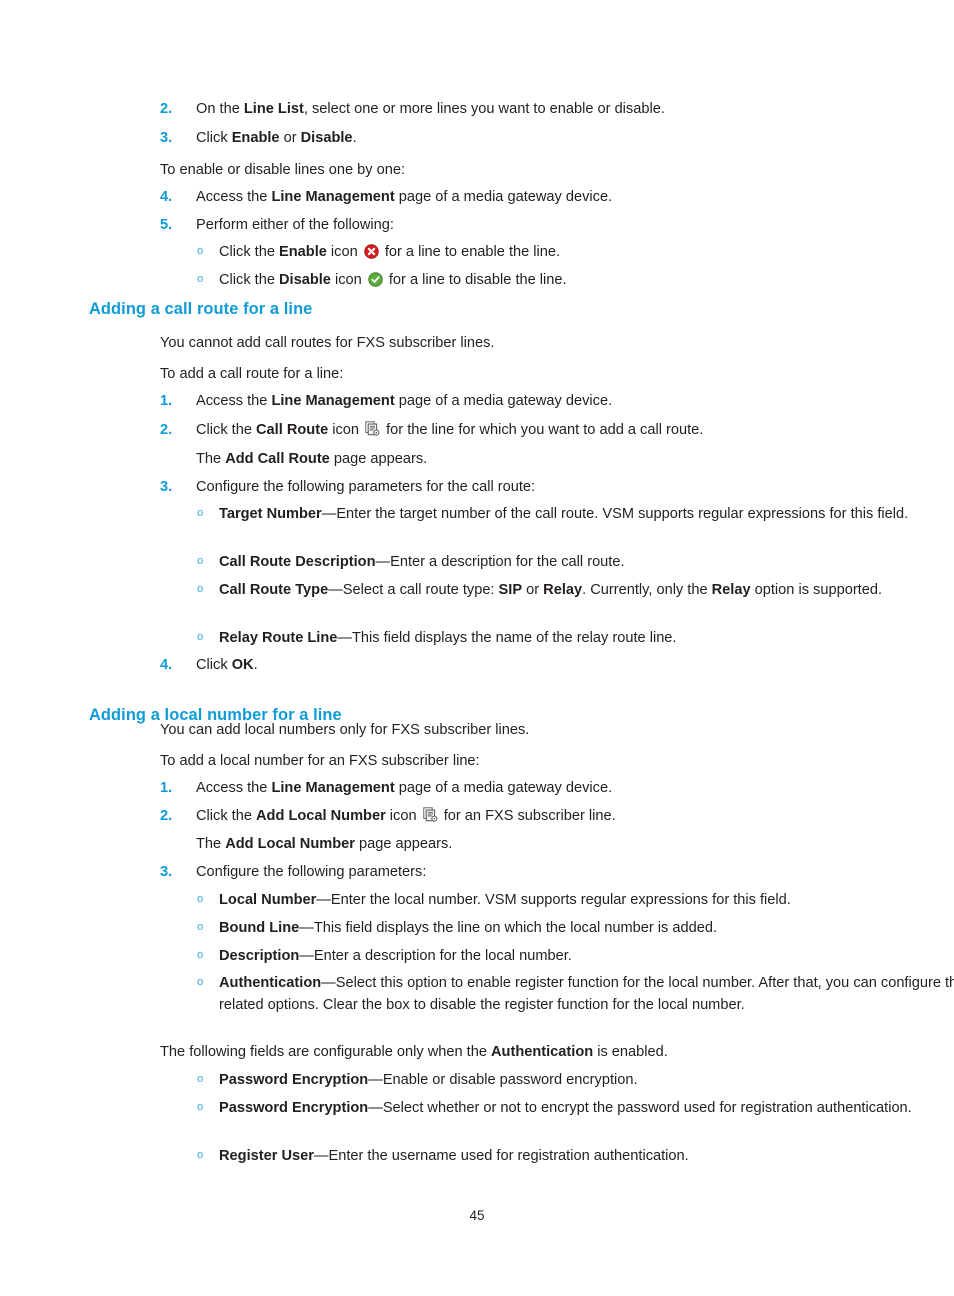  Describe the element at coordinates (430, 815) in the screenshot. I see `add-local-number-pages-icon` at that location.